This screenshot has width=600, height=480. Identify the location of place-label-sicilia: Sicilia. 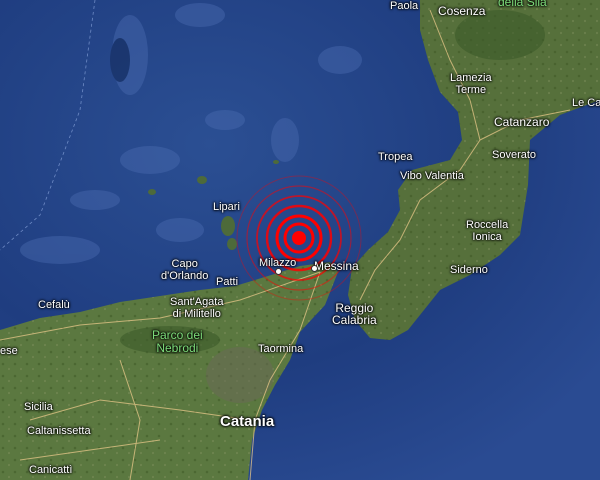
(38, 407).